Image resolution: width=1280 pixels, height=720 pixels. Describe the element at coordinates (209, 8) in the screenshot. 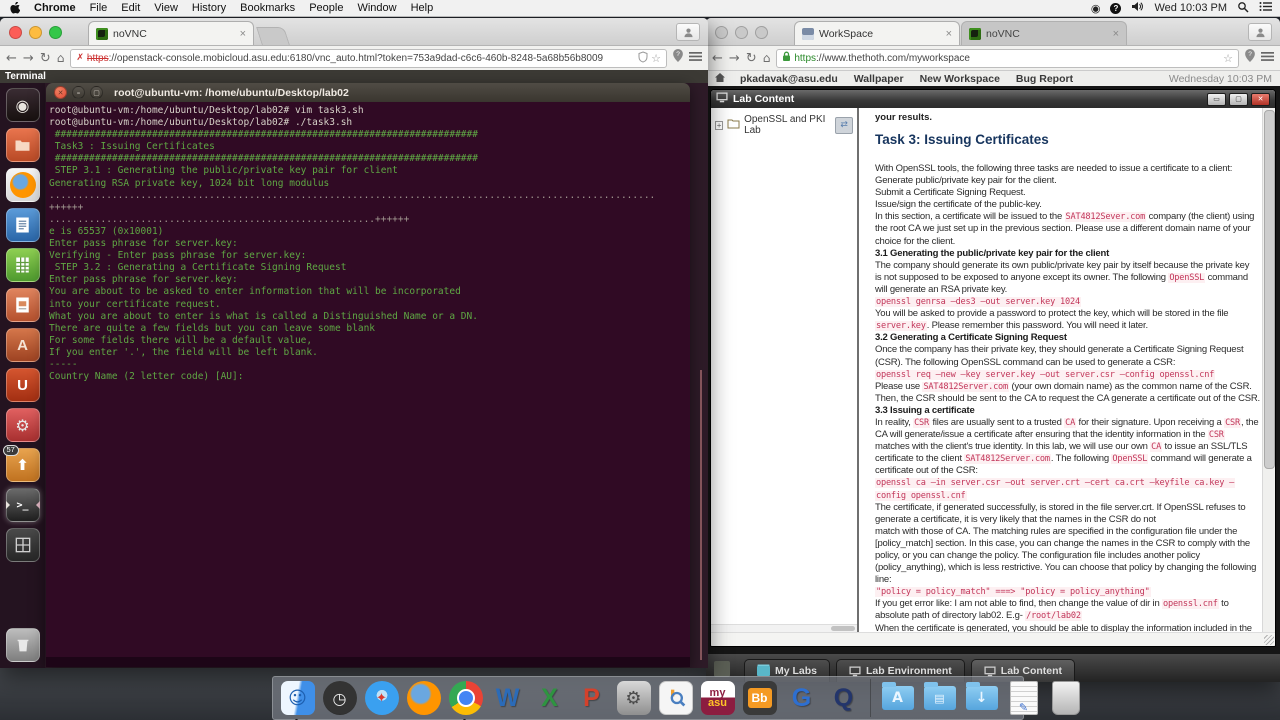

I see `menu-item-history: History` at that location.